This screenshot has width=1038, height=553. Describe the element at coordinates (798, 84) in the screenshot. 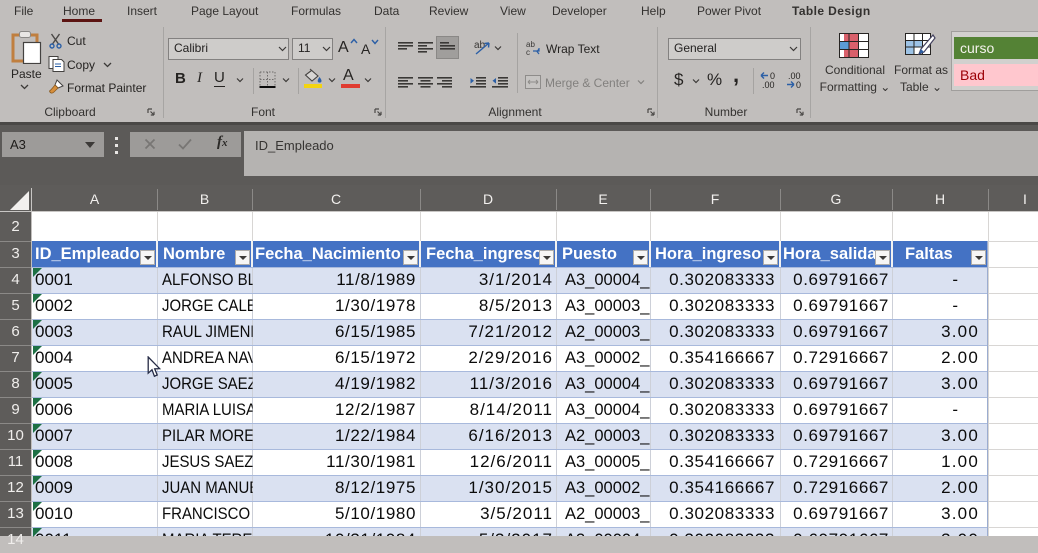

I see `svg-text: 0` at that location.